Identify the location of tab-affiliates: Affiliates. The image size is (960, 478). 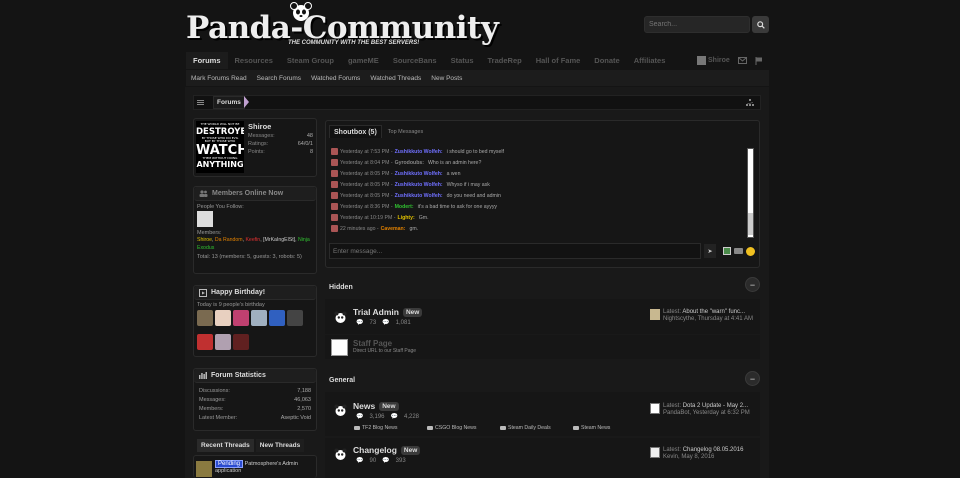
(650, 60).